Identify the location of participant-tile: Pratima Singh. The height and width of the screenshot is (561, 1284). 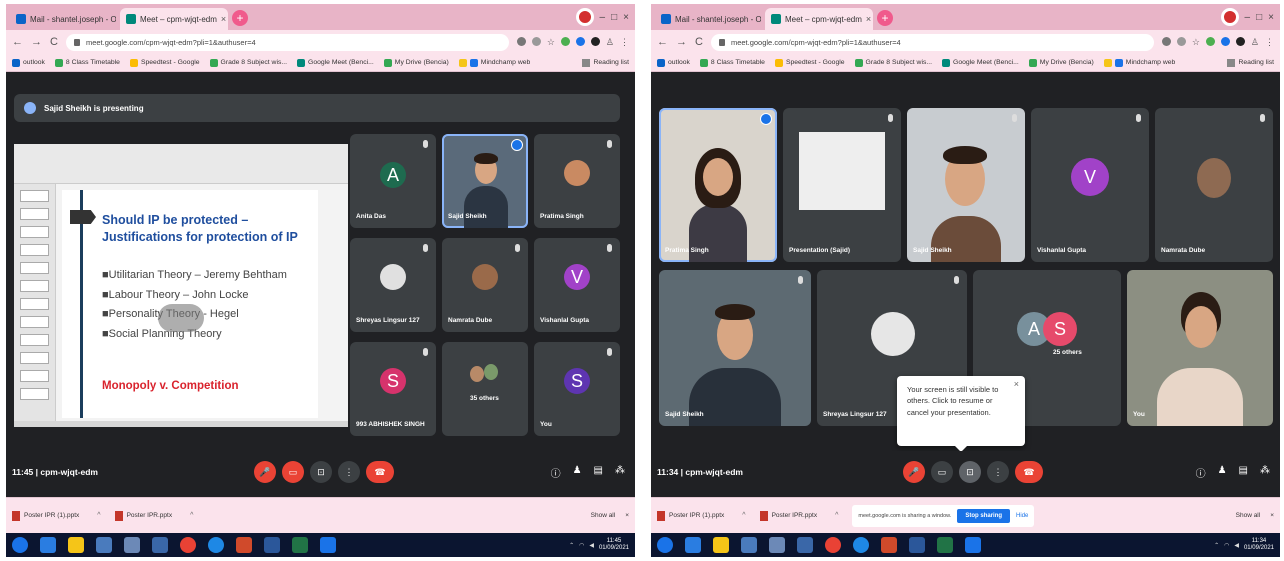
(718, 185).